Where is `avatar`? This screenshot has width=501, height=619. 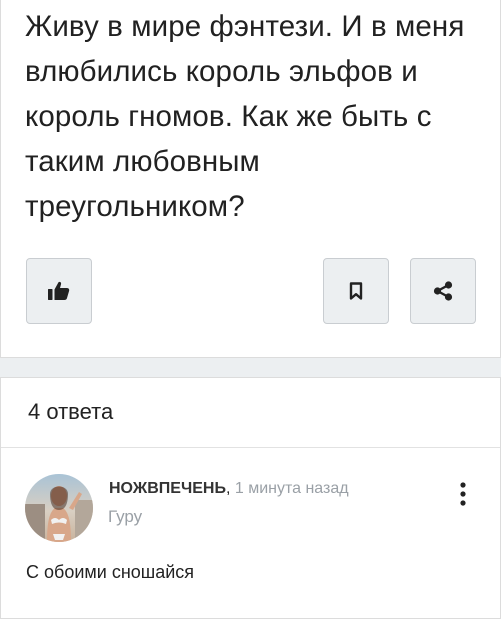 avatar is located at coordinates (59, 508).